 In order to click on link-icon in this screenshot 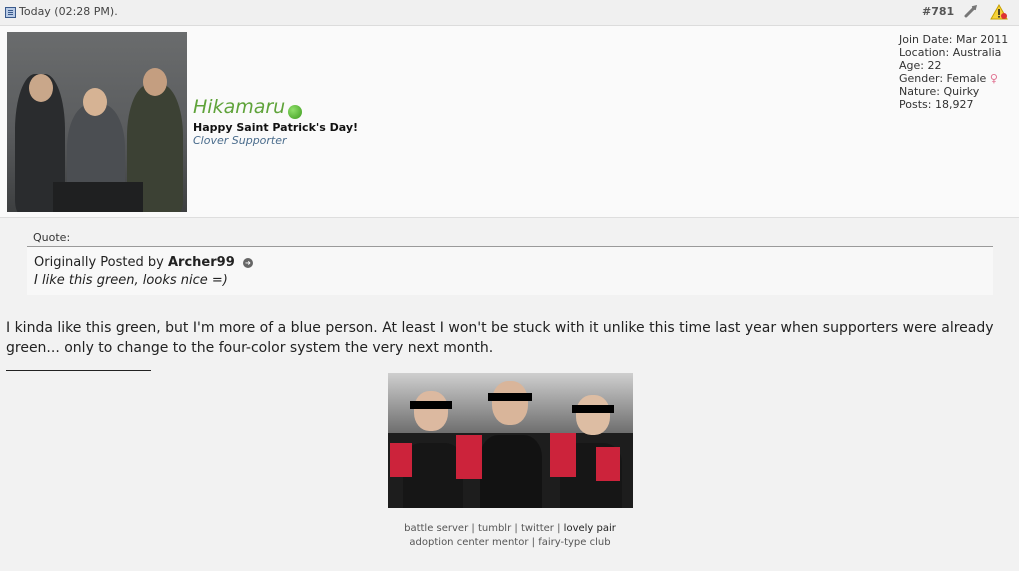, I will do `click(971, 12)`.